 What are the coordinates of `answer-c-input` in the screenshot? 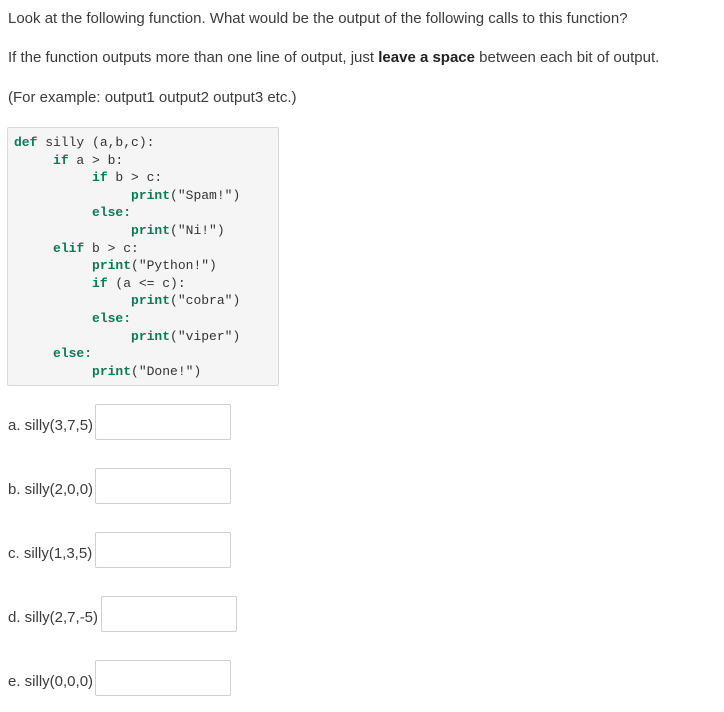 It's located at (163, 550).